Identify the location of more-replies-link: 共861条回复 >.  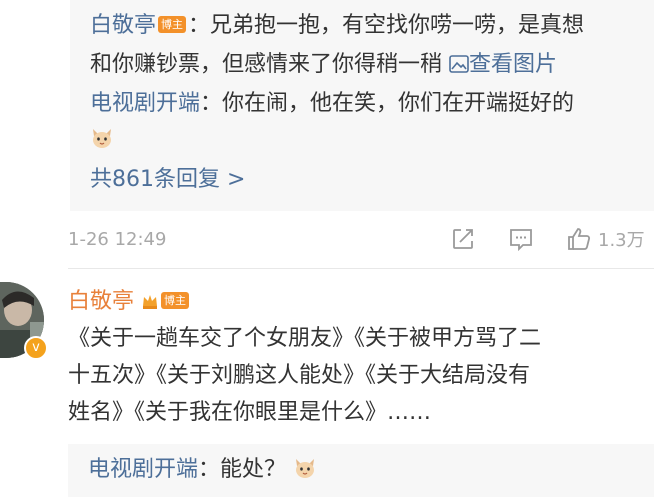
(167, 180).